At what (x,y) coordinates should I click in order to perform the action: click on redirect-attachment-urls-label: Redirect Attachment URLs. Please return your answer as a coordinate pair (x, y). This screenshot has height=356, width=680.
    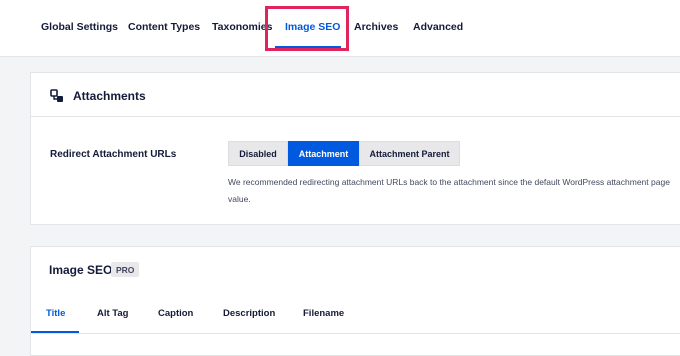
    Looking at the image, I should click on (113, 154).